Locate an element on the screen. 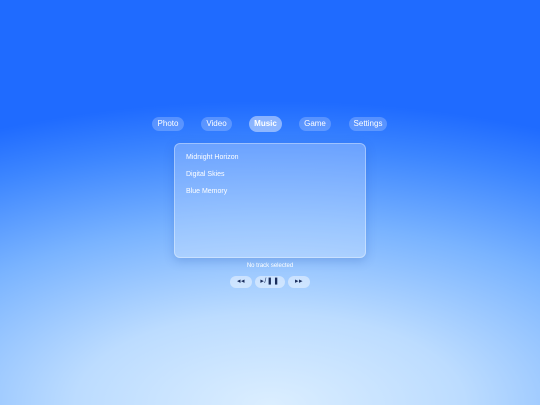 This screenshot has width=540, height=405. tab-settings: Settings is located at coordinates (368, 124).